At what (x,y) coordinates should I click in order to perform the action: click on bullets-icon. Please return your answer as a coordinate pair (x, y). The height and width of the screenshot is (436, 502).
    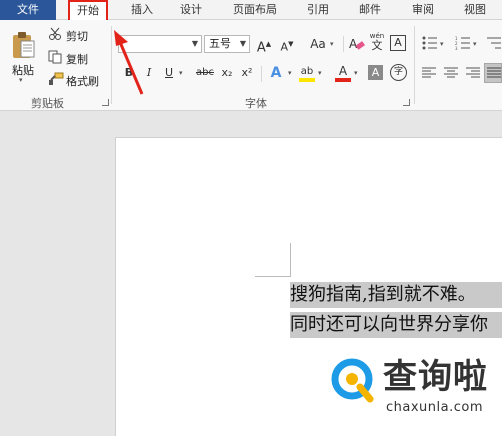
    Looking at the image, I should click on (430, 43).